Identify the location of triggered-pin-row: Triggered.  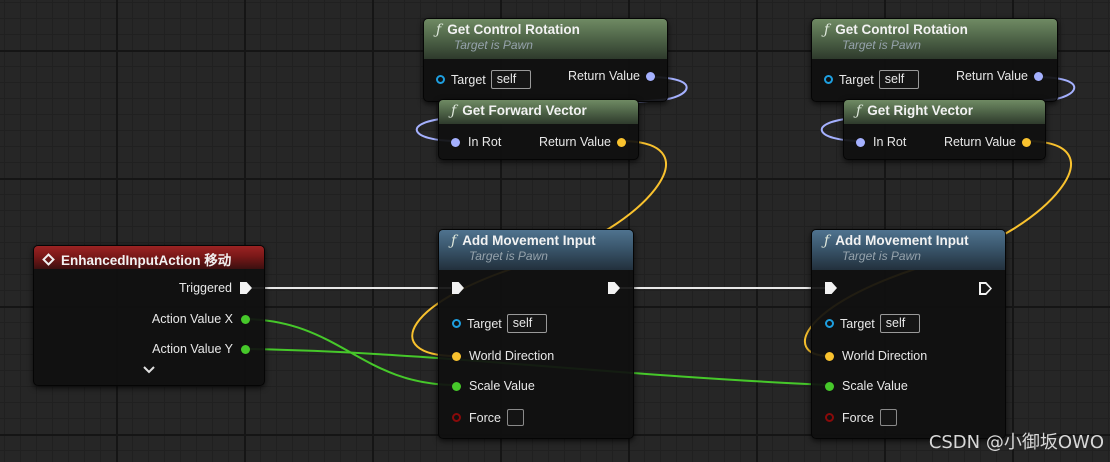
(215, 288).